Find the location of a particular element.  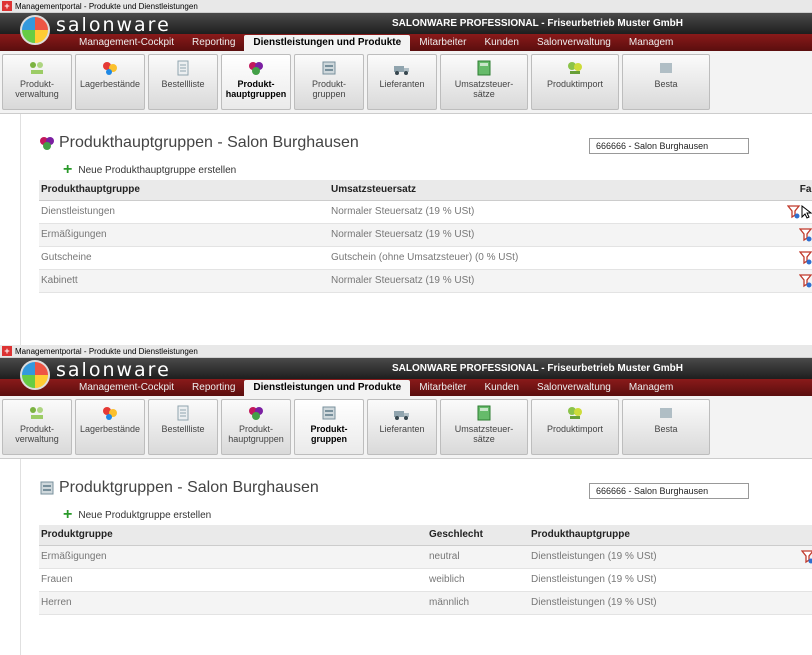

tool-label-line2: gruppen is located at coordinates (329, 439).